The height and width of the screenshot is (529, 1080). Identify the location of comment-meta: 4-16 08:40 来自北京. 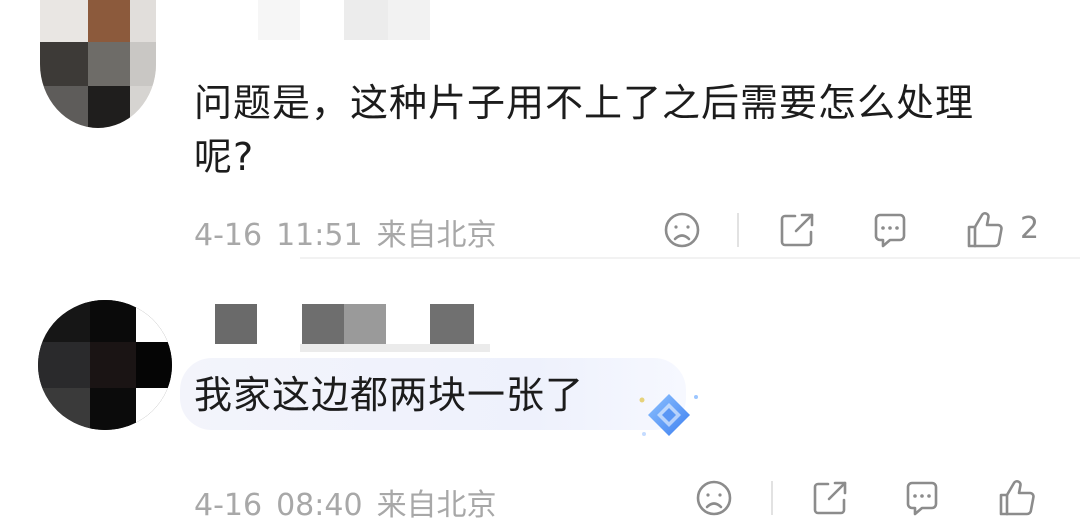
(352, 502).